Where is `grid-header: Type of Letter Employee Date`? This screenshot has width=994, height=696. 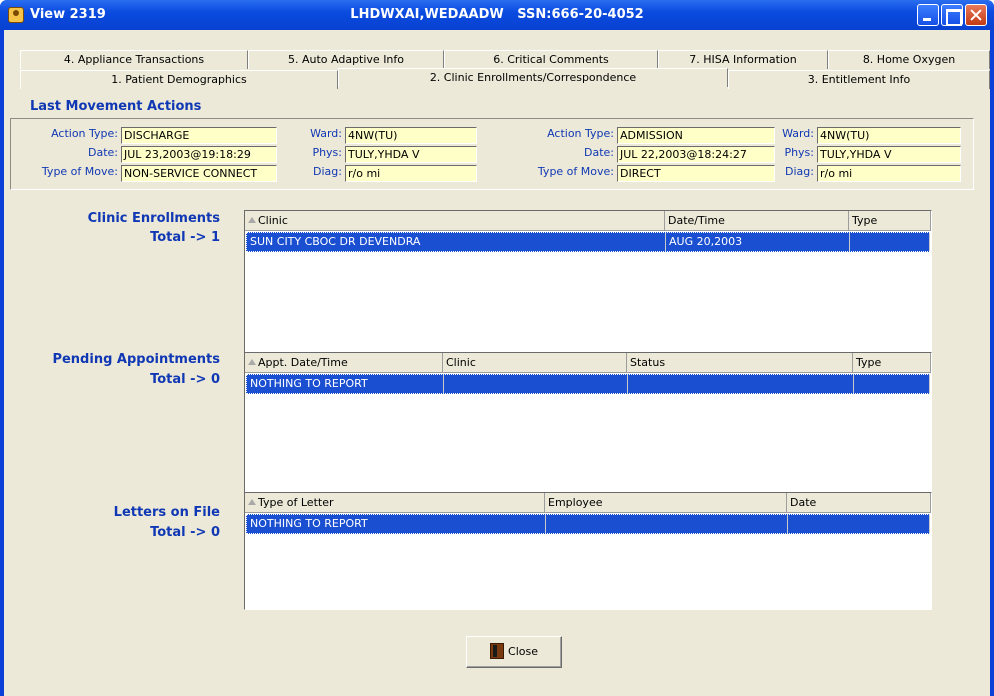 grid-header: Type of Letter Employee Date is located at coordinates (588, 503).